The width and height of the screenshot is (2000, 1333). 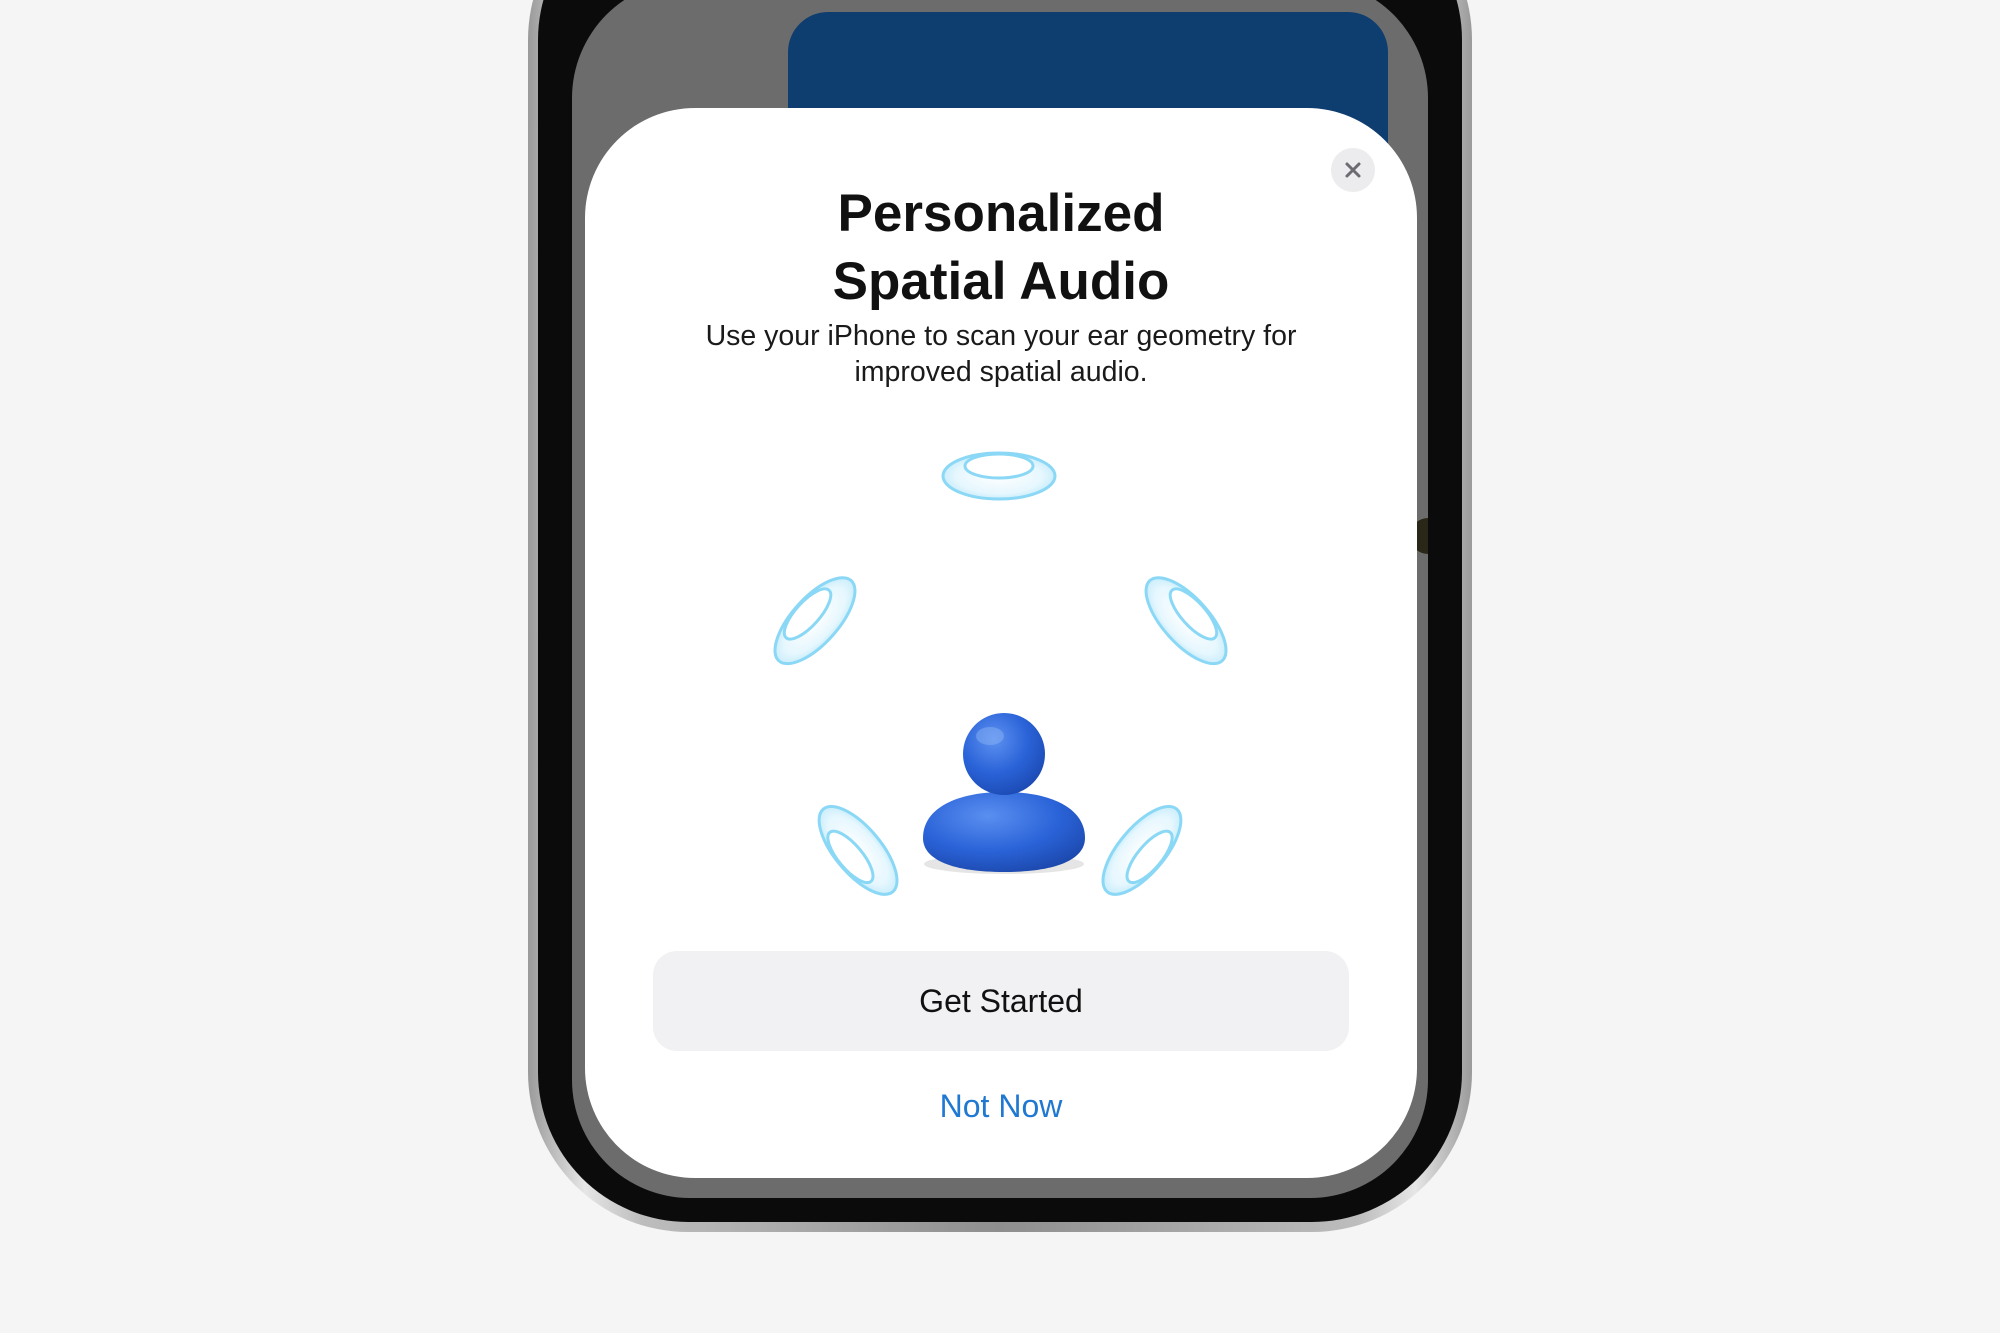 What do you see at coordinates (999, 476) in the screenshot?
I see `speaker-ring-icon-top` at bounding box center [999, 476].